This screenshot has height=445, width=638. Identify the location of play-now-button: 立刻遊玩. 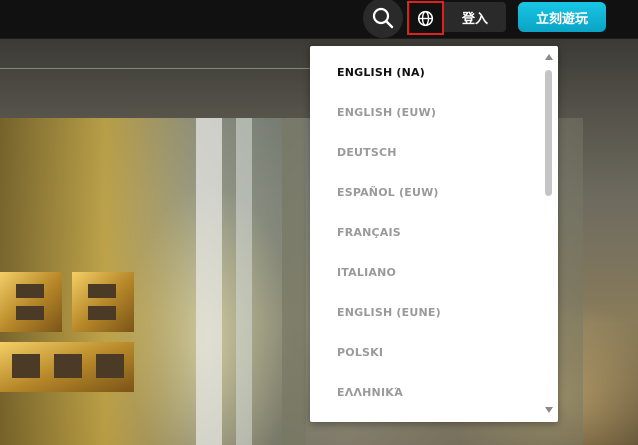
(562, 17).